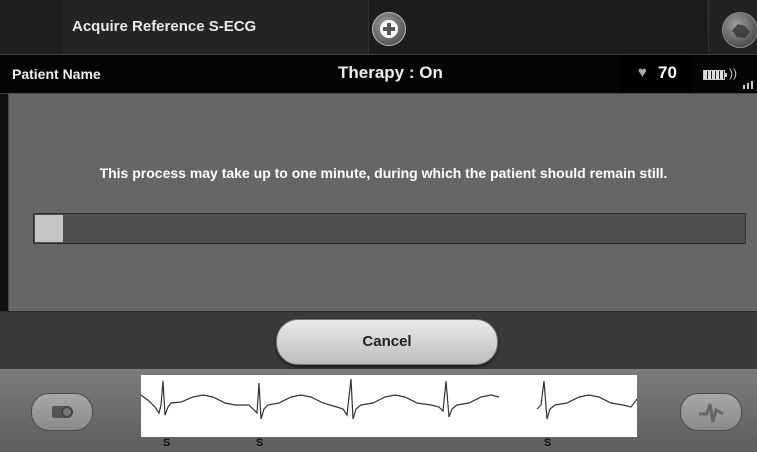 This screenshot has height=452, width=757. I want to click on title-bar: Acquire Reference S-ECG, so click(378, 27).